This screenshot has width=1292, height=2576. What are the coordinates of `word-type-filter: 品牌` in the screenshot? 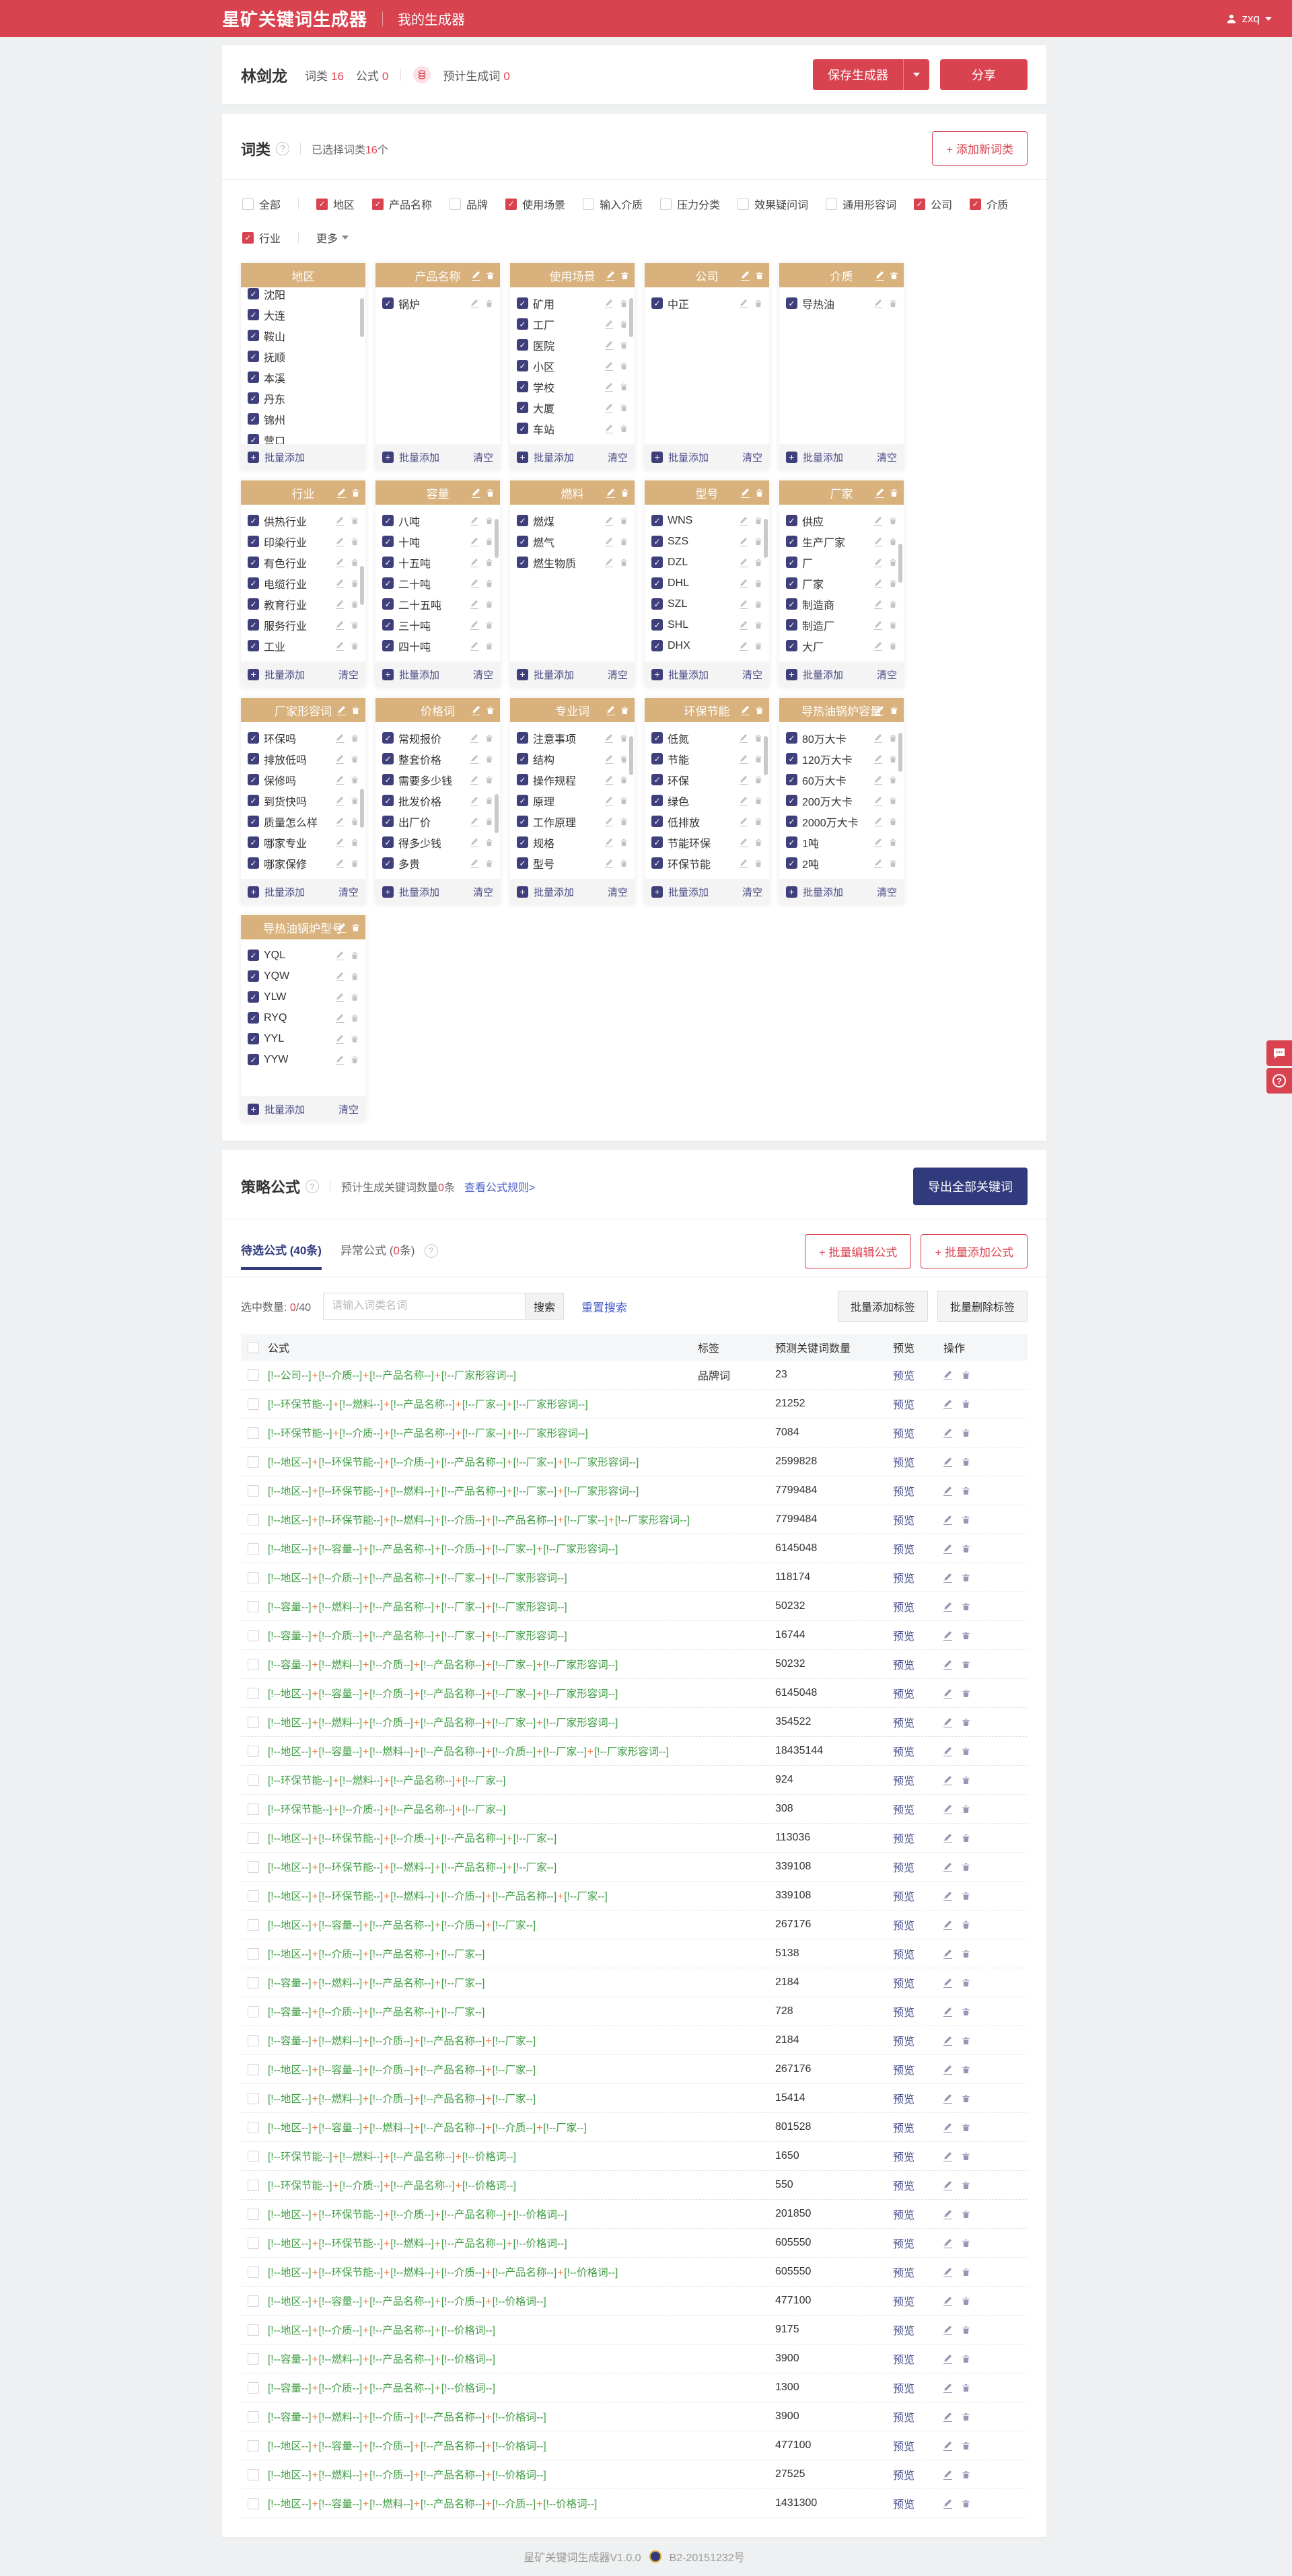 It's located at (469, 204).